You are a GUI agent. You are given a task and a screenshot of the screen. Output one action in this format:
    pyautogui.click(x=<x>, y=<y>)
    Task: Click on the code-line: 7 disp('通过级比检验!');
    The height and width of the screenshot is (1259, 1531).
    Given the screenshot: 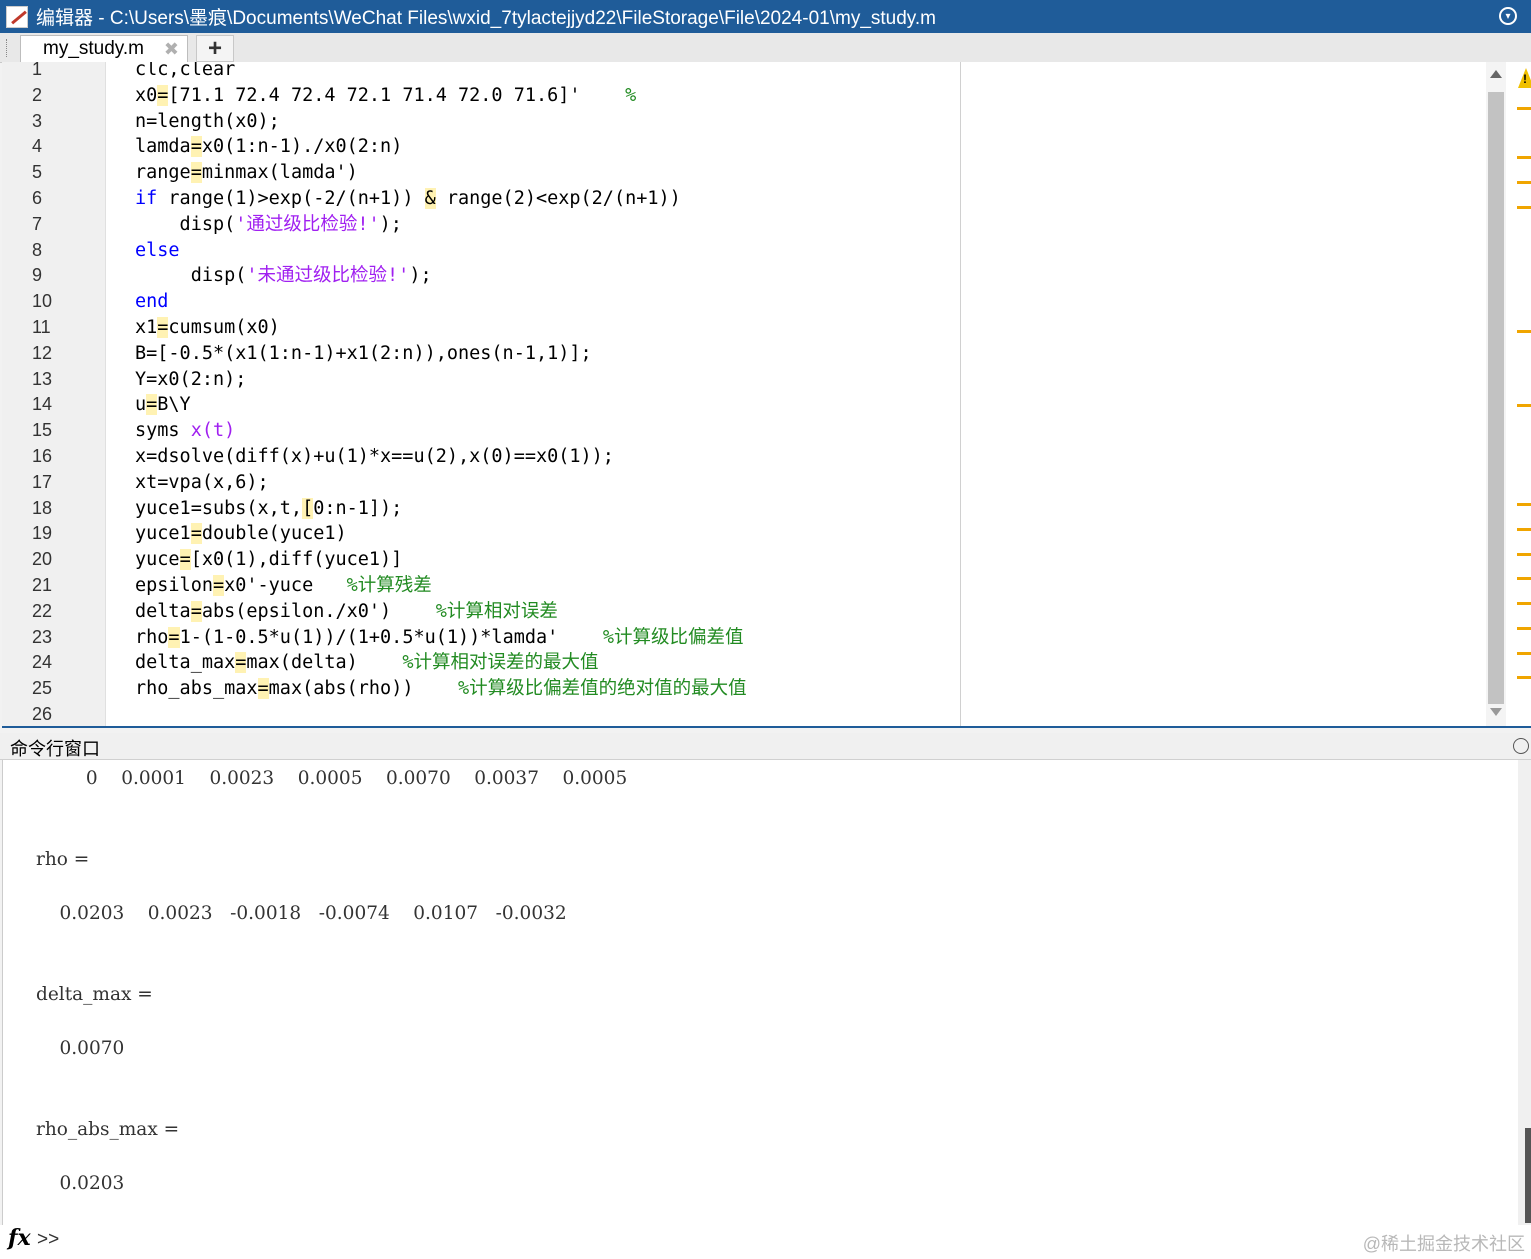 What is the action you would take?
    pyautogui.click(x=481, y=225)
    